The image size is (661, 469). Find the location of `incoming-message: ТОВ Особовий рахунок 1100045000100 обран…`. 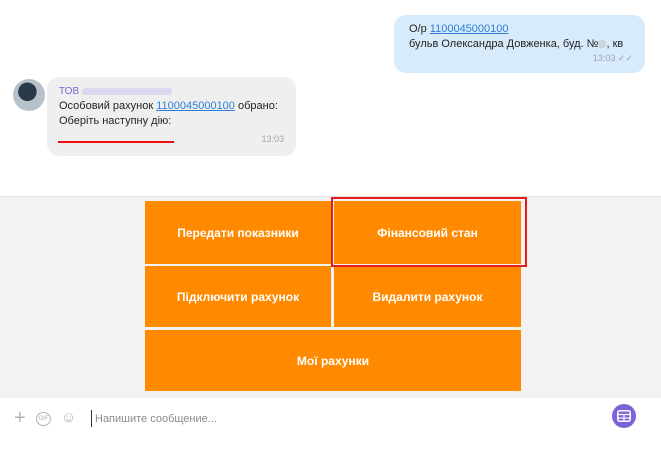

incoming-message: ТОВ Особовий рахунок 1100045000100 обран… is located at coordinates (171, 116).